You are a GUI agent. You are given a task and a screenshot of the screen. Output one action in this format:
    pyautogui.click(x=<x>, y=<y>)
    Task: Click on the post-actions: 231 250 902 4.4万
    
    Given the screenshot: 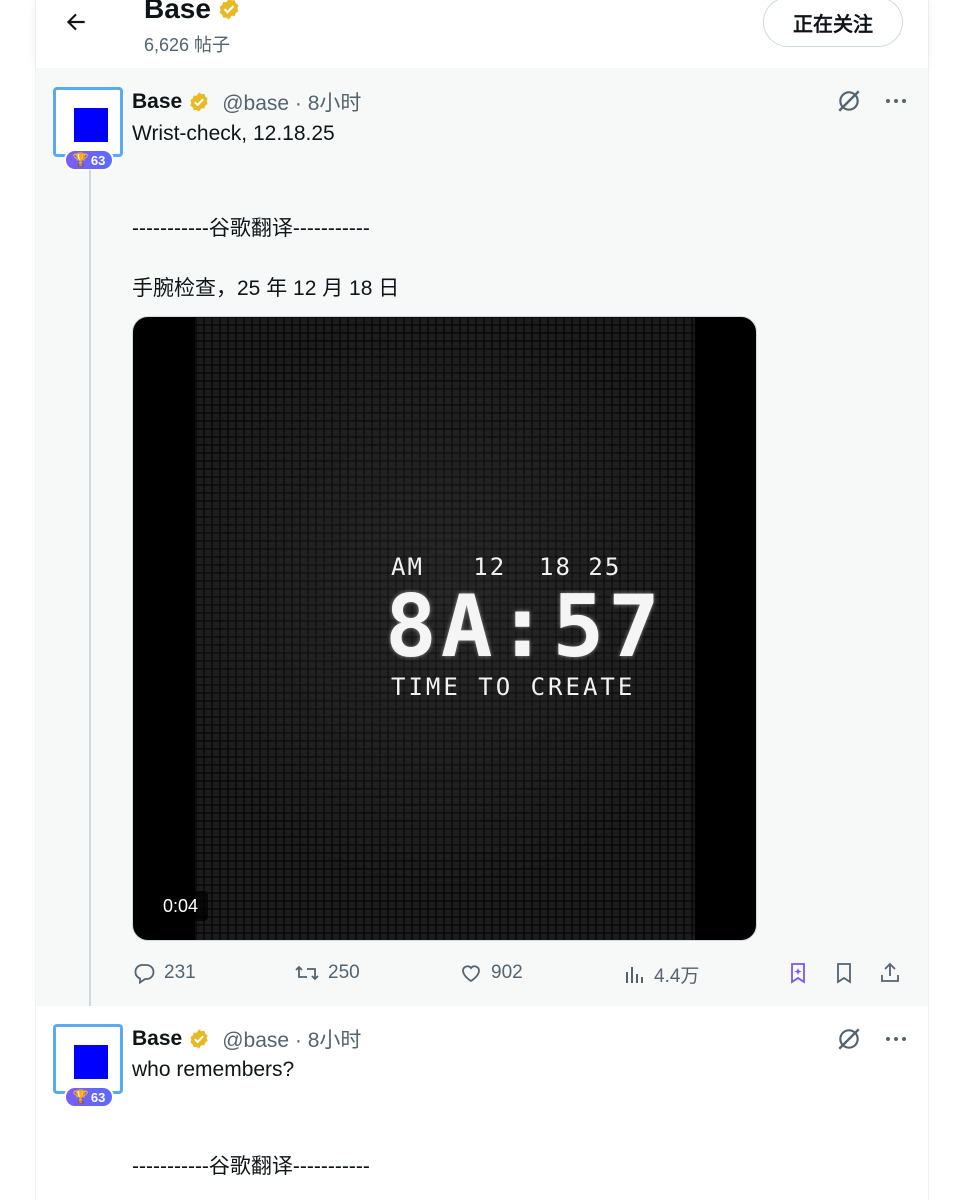 What is the action you would take?
    pyautogui.click(x=522, y=976)
    